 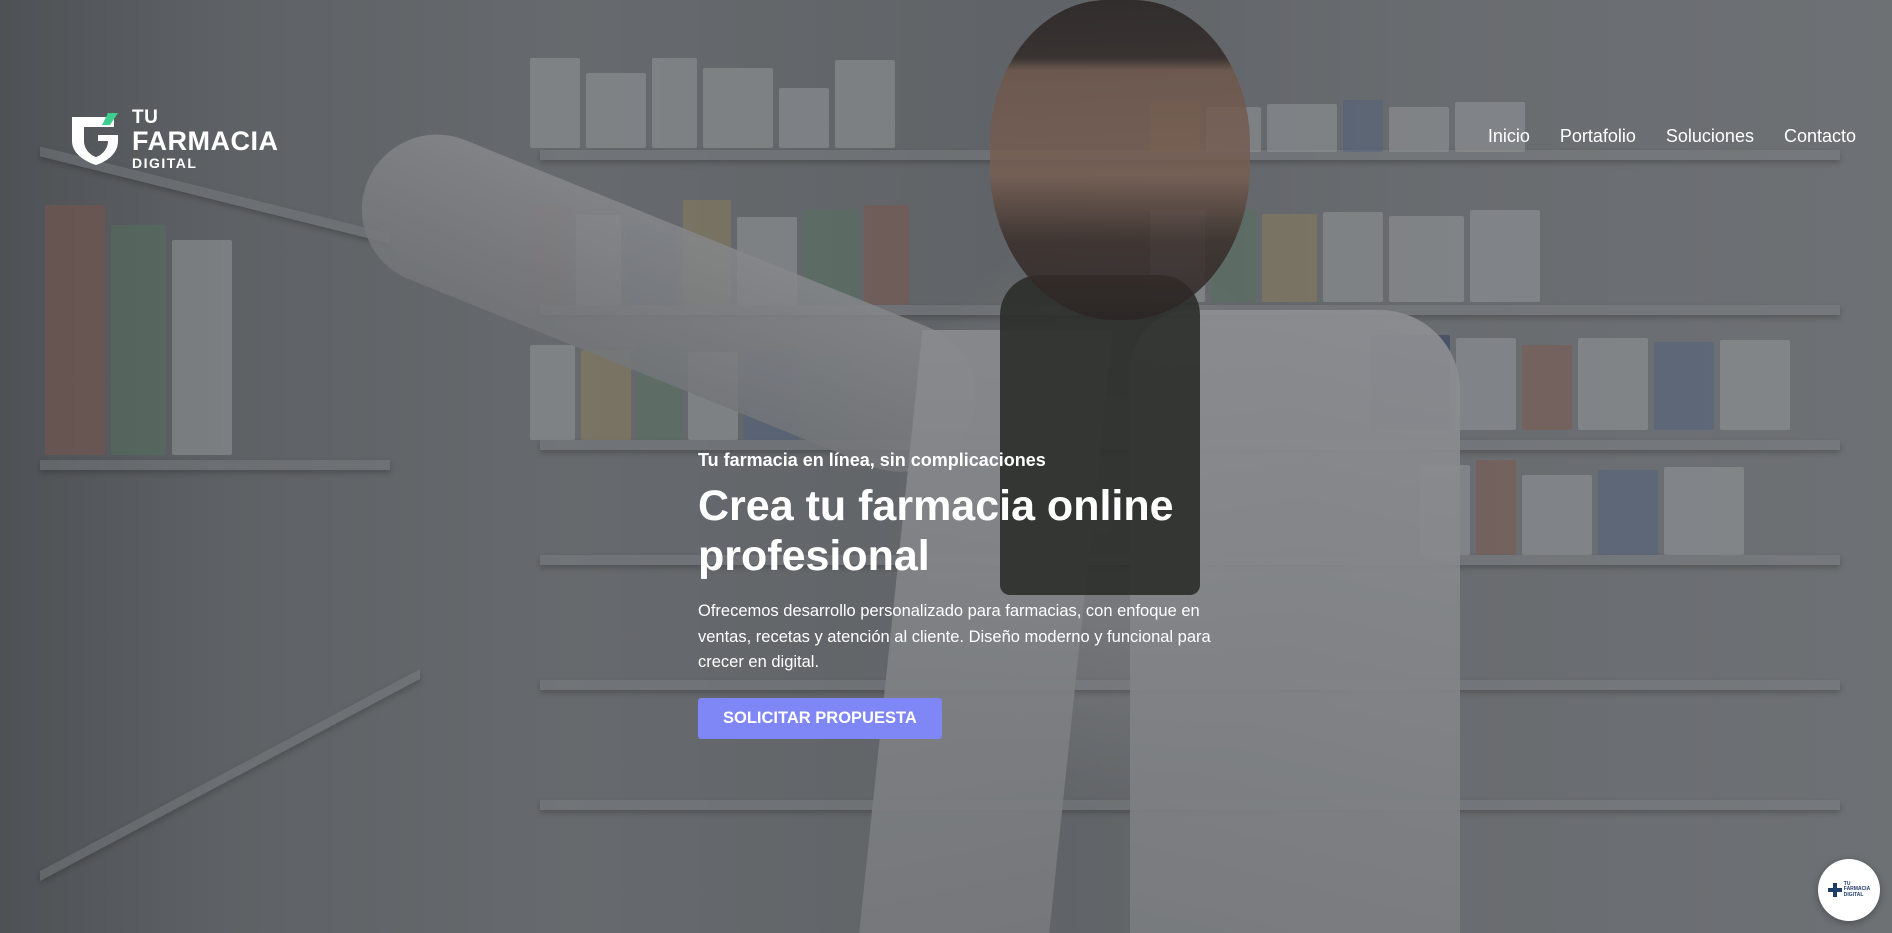 I want to click on nav-item-portafolio: Portafolio, so click(x=1598, y=136).